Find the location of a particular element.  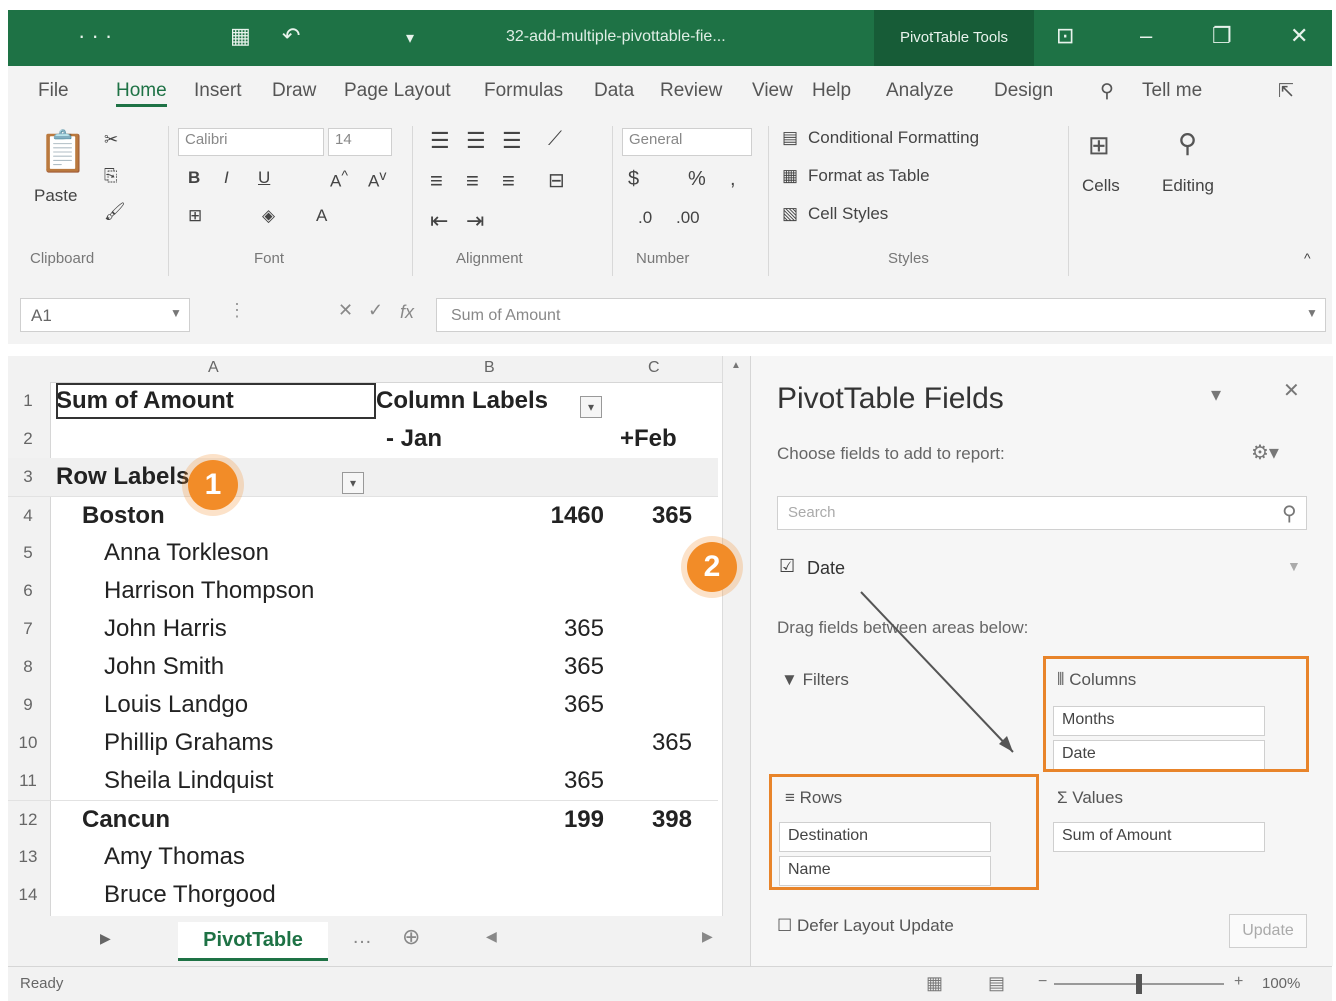

name-label-cell: Phillip Grahams is located at coordinates (188, 743).